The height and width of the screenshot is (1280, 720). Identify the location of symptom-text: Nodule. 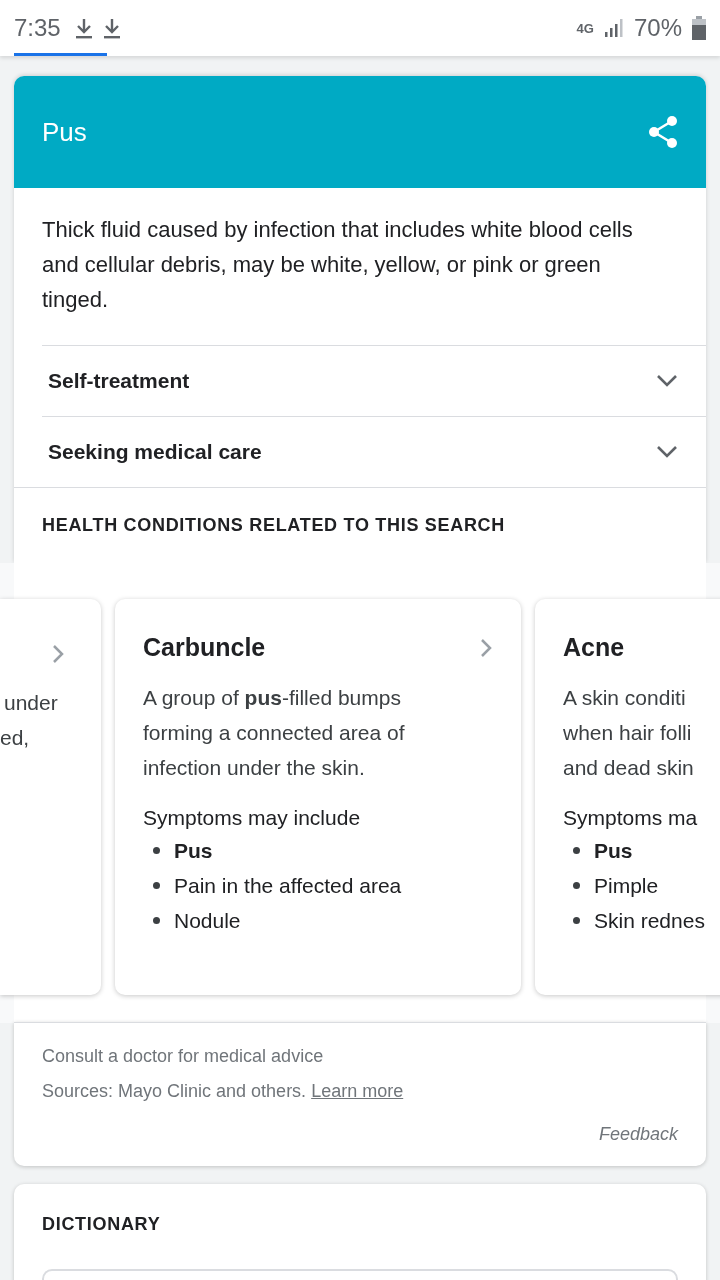
(207, 921).